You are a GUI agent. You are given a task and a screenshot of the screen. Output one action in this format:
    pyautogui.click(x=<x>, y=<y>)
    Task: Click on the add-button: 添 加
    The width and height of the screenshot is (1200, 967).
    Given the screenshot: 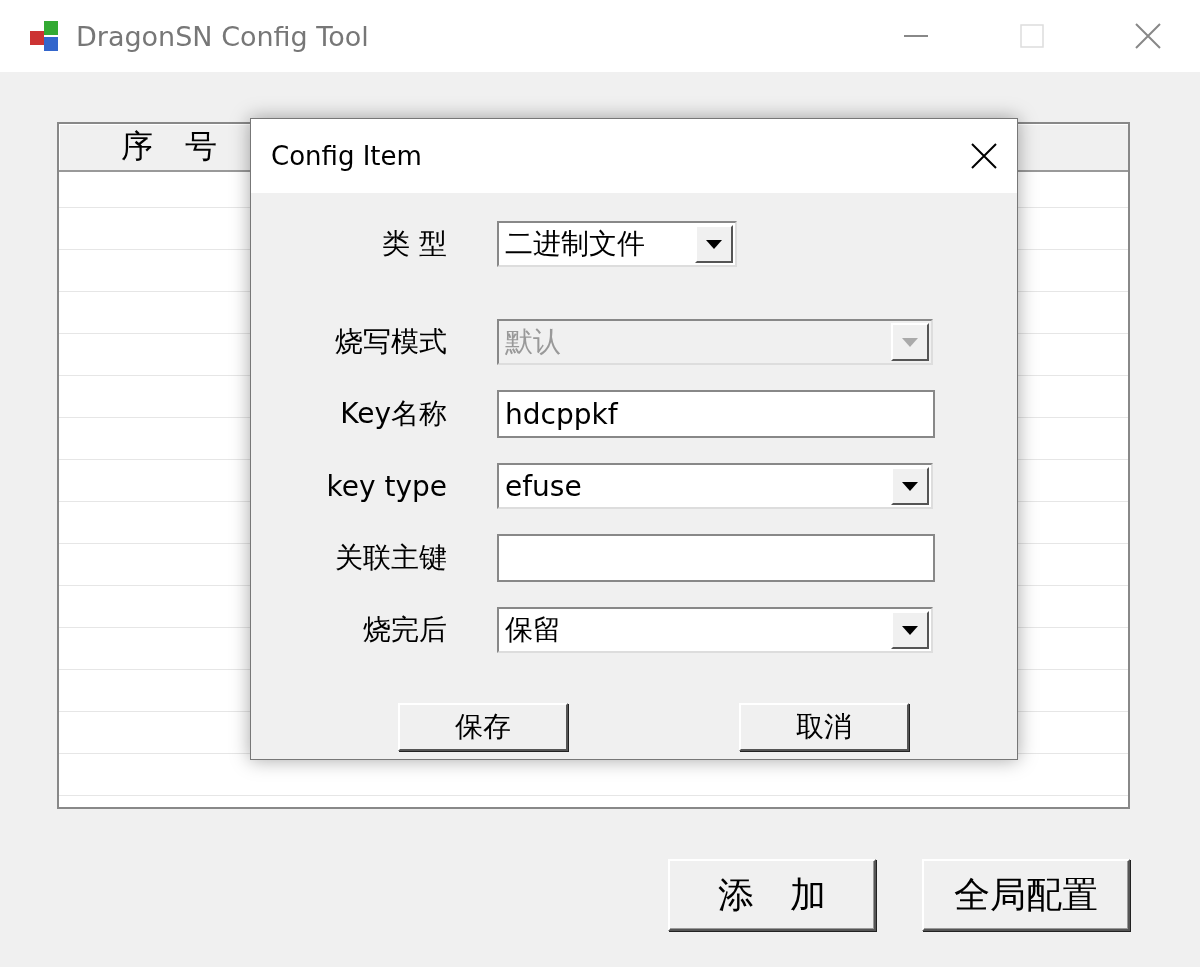 What is the action you would take?
    pyautogui.click(x=772, y=895)
    